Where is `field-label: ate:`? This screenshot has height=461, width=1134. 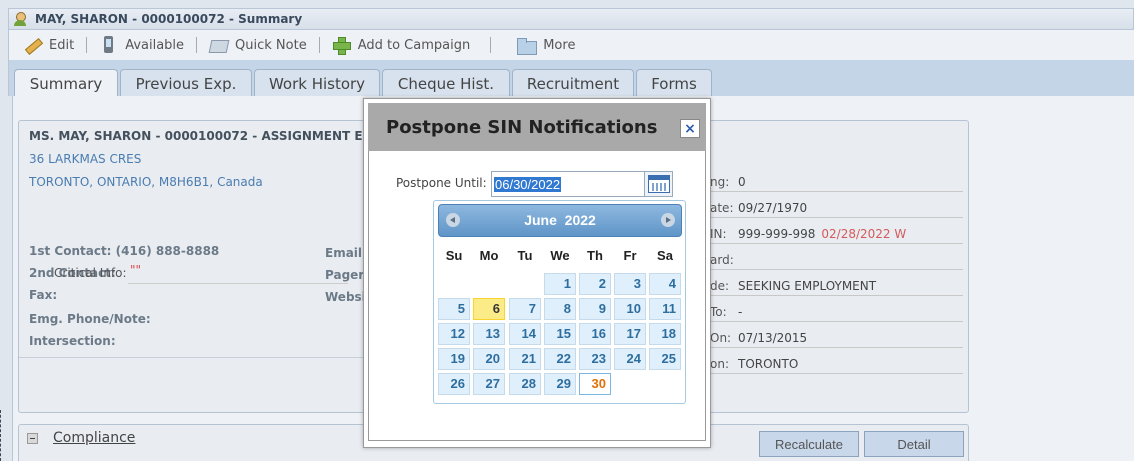
field-label: ate: is located at coordinates (722, 208).